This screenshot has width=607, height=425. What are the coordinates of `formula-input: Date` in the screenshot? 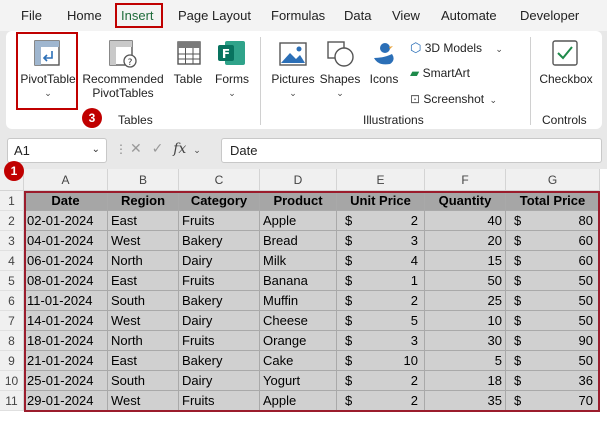 It's located at (411, 150).